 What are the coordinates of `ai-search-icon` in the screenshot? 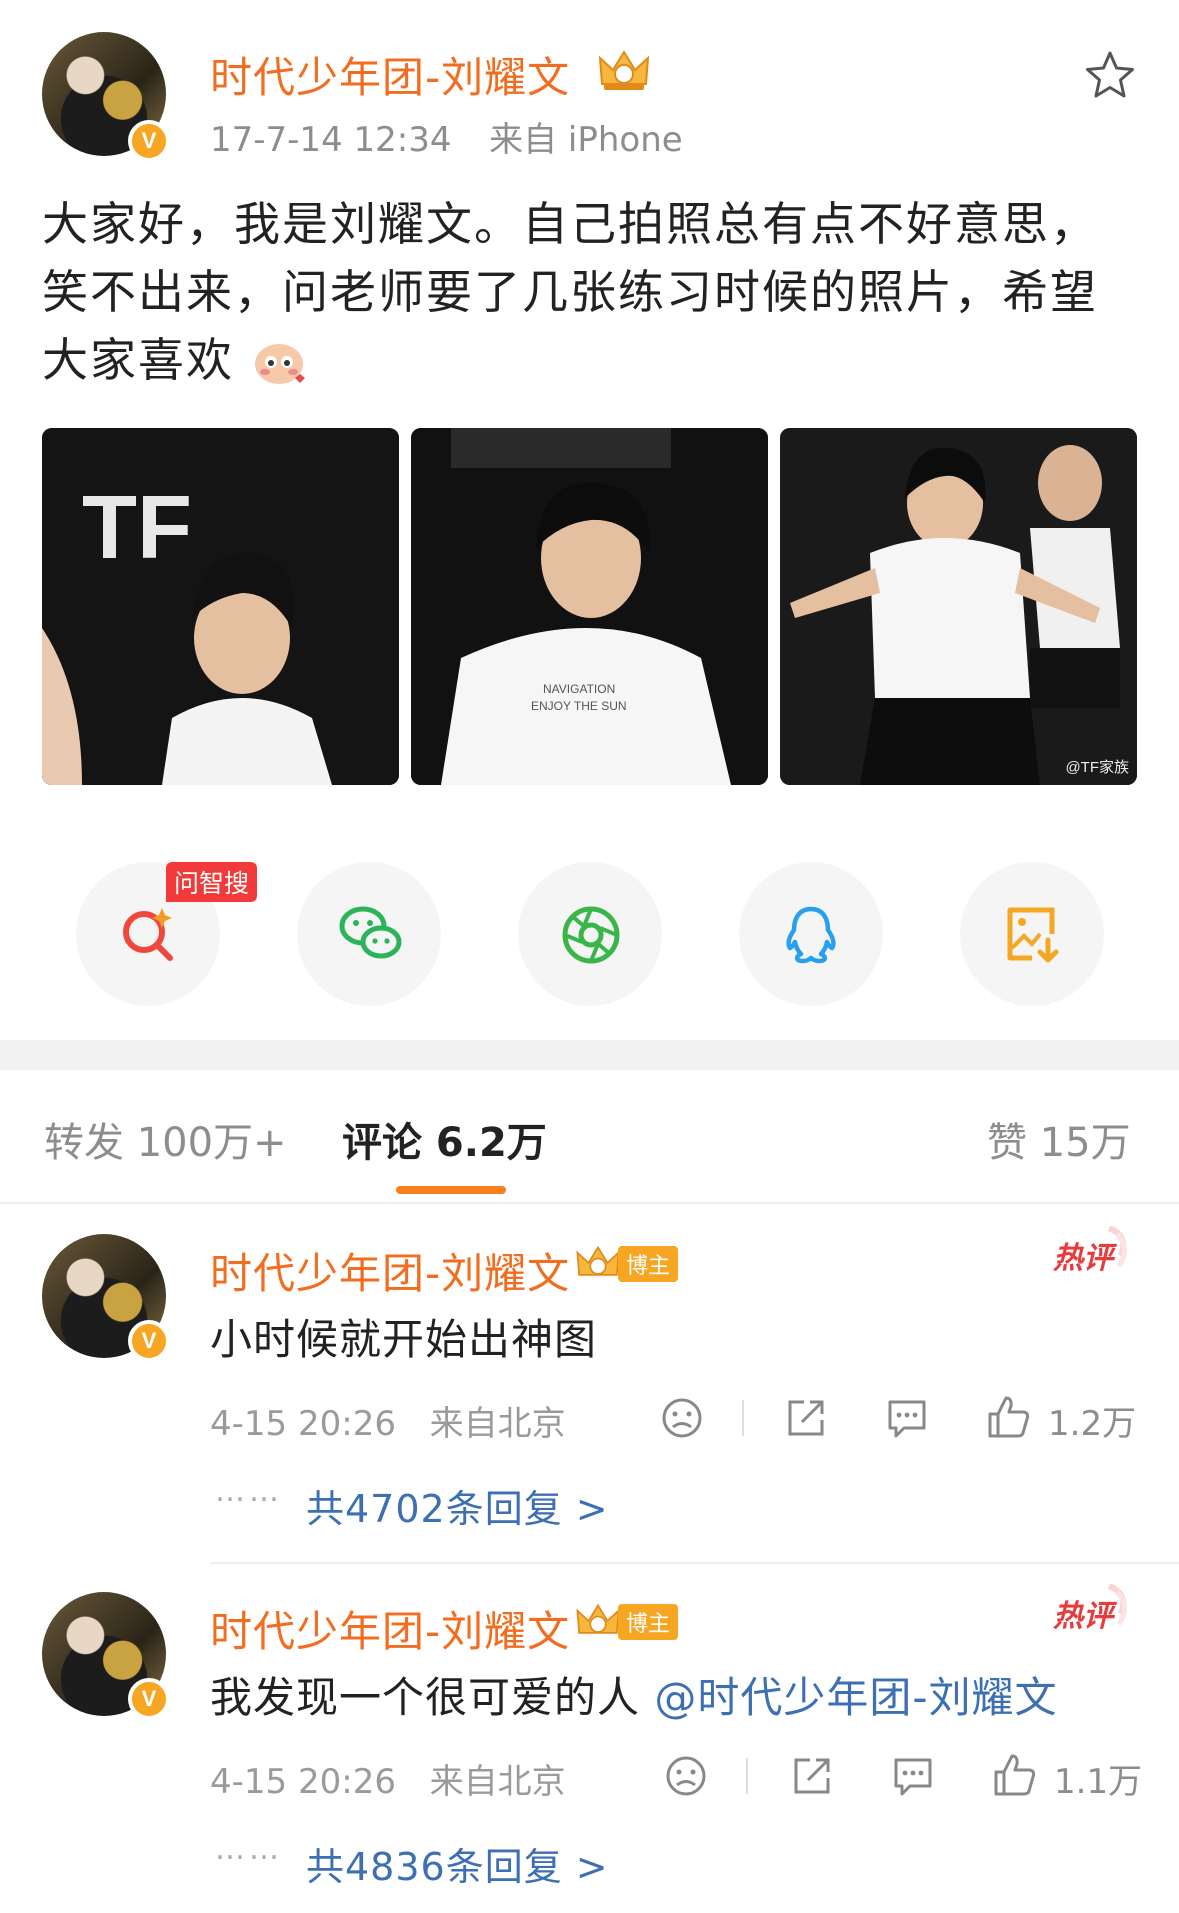 It's located at (148, 934).